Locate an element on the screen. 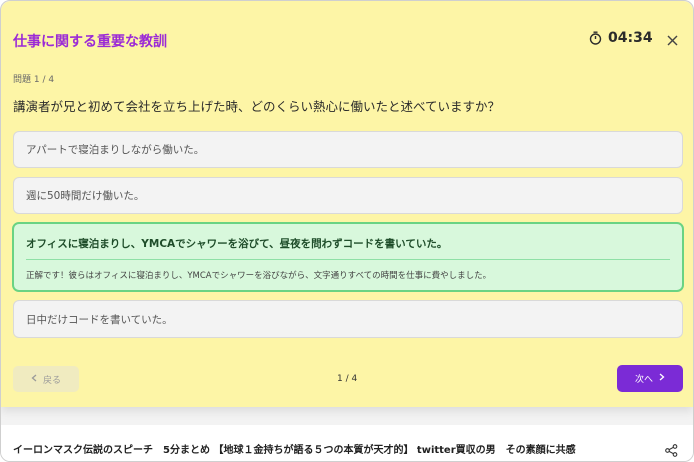 This screenshot has width=694, height=462. question-number: 問題 1 / 4 is located at coordinates (34, 80).